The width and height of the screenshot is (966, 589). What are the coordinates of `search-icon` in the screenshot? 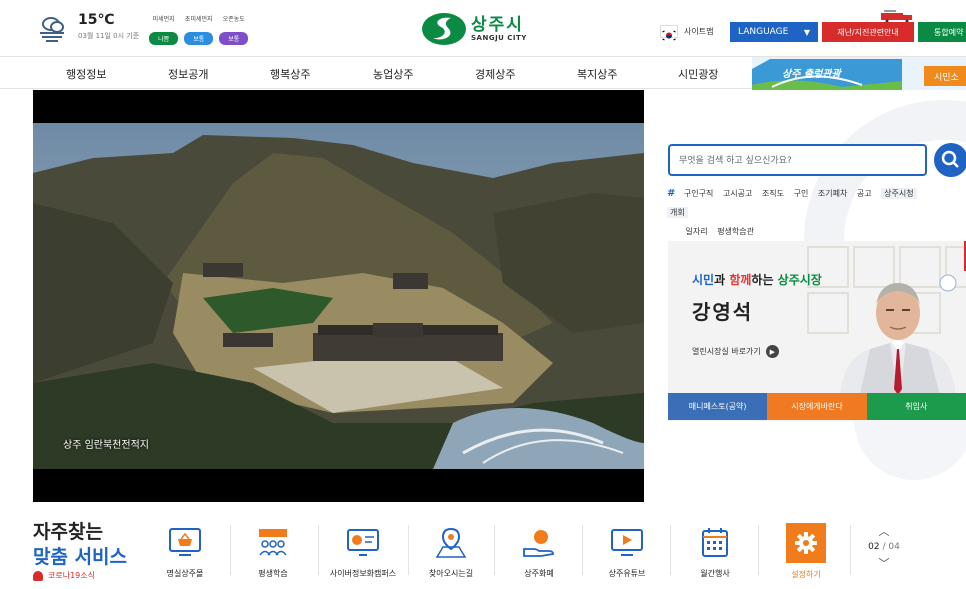 It's located at (950, 159).